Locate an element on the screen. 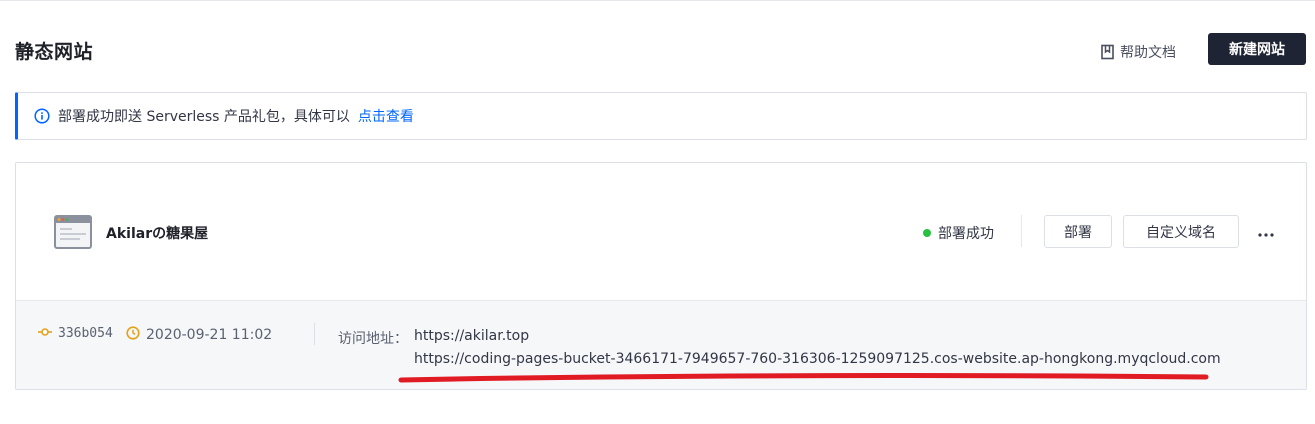 Image resolution: width=1315 pixels, height=424 pixels. deploy-button: 部署 is located at coordinates (1078, 231).